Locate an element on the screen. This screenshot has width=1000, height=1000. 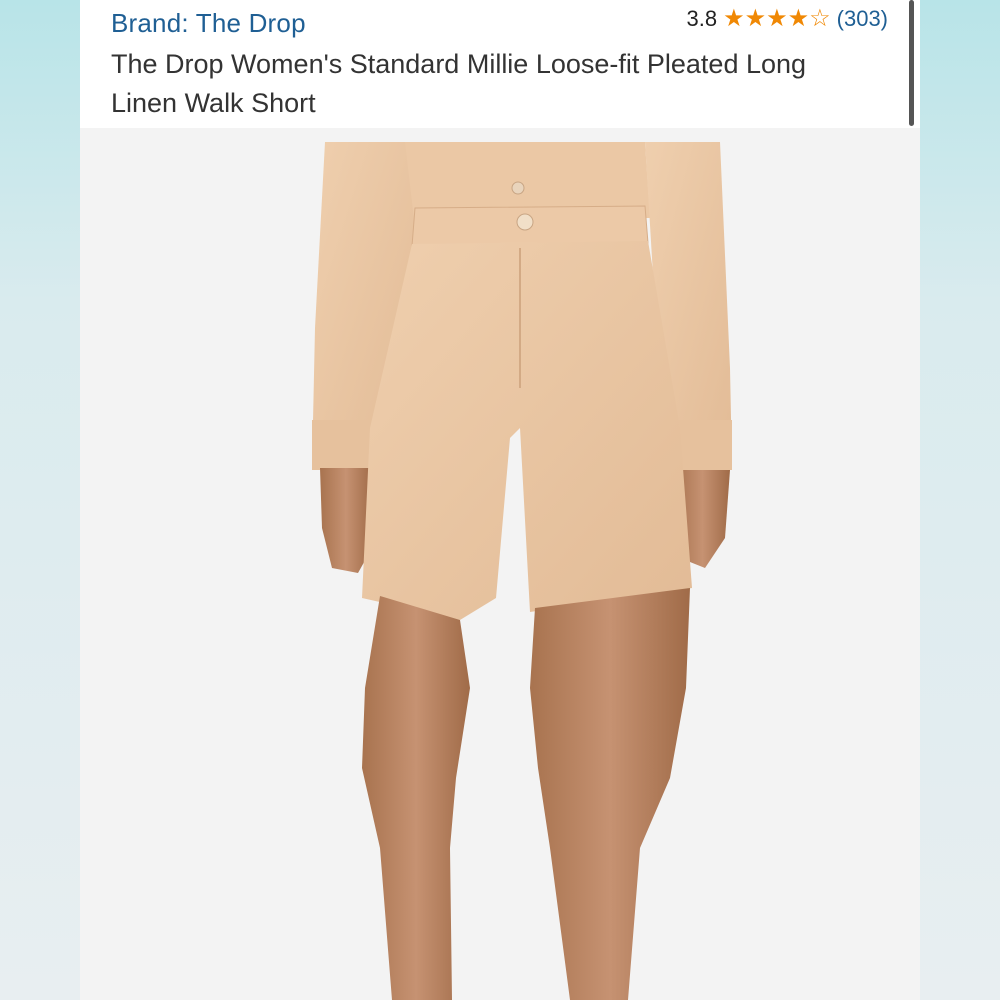
rating-value: 3.8 is located at coordinates (702, 18).